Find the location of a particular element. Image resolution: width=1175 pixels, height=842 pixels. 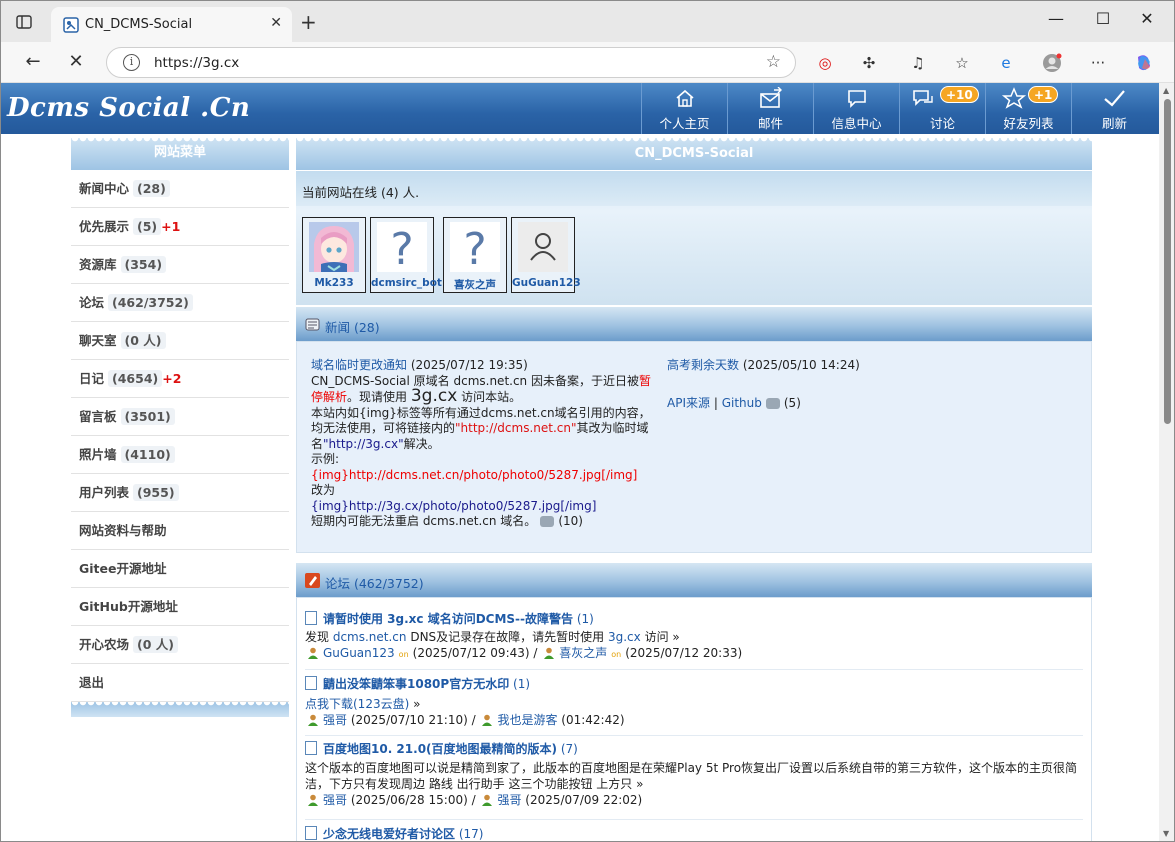

nav-messages: 信息中心 is located at coordinates (856, 108).